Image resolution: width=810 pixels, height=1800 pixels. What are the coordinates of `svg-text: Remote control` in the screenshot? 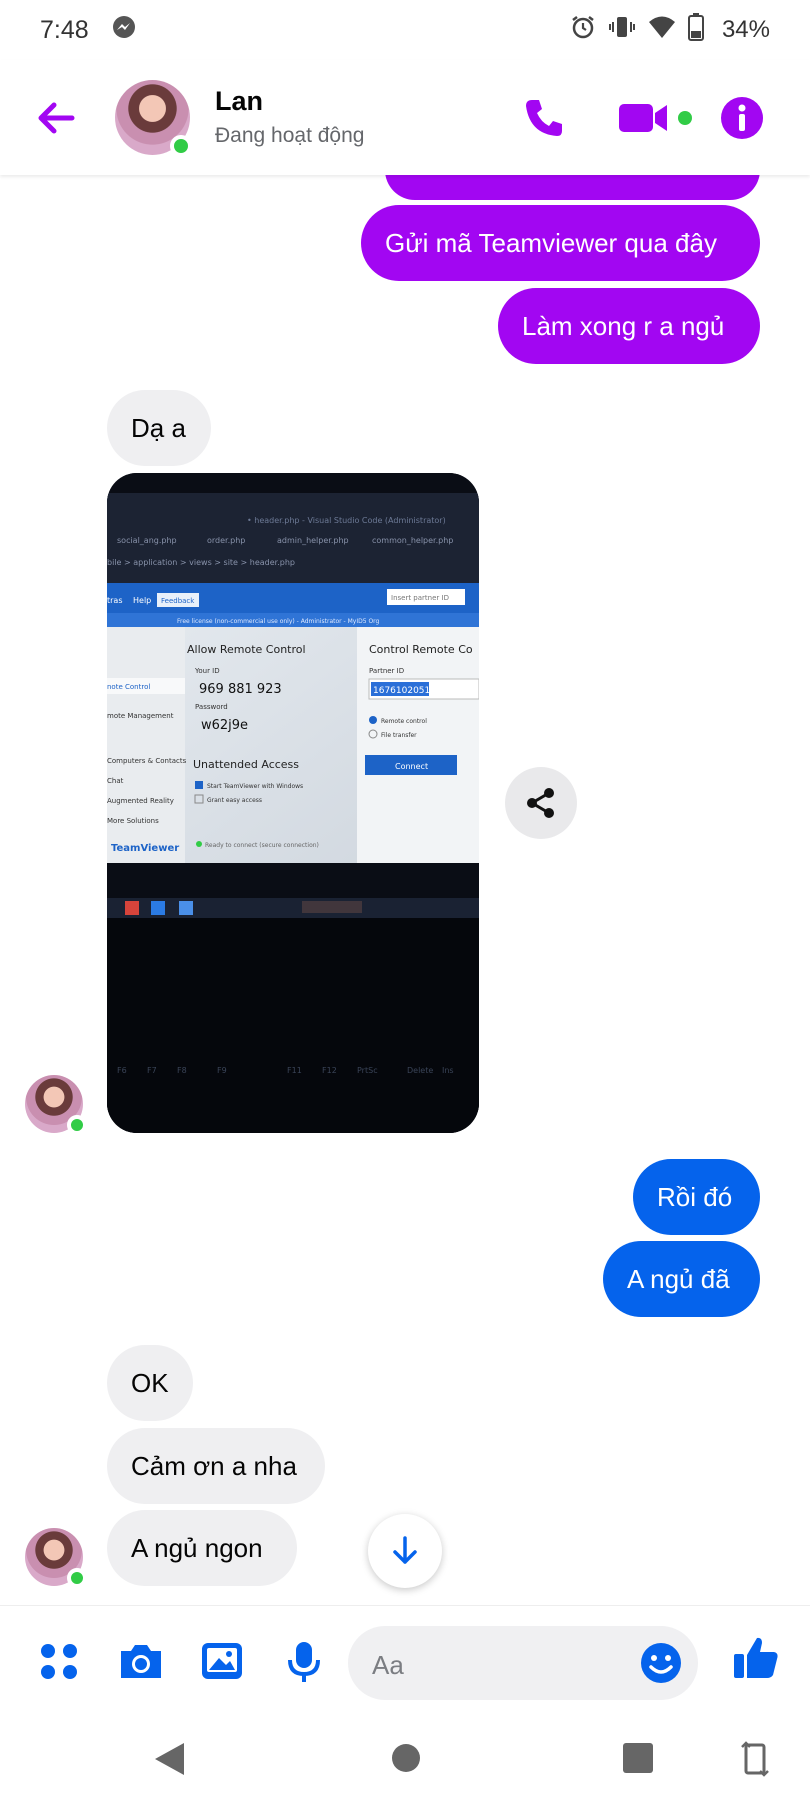 It's located at (404, 721).